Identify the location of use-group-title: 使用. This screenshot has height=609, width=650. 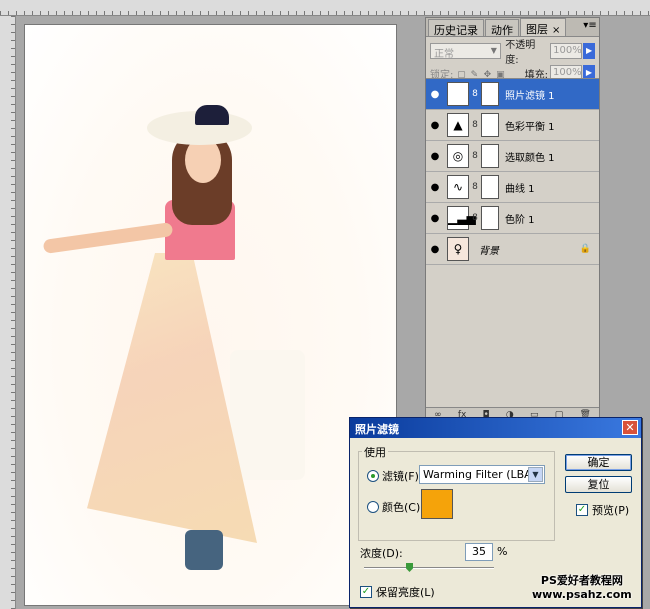
(375, 452).